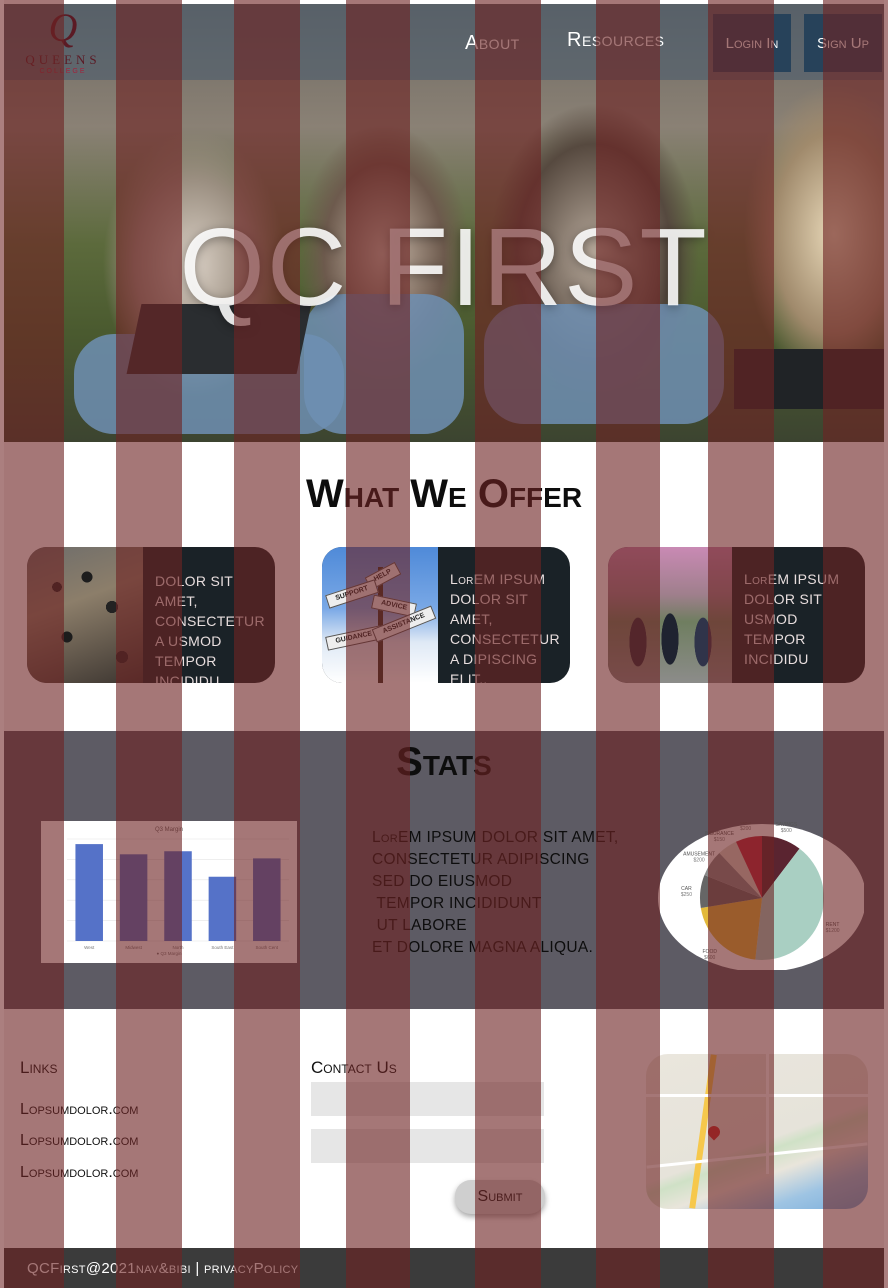 The image size is (888, 1288). I want to click on logo-q: Q, so click(63, 27).